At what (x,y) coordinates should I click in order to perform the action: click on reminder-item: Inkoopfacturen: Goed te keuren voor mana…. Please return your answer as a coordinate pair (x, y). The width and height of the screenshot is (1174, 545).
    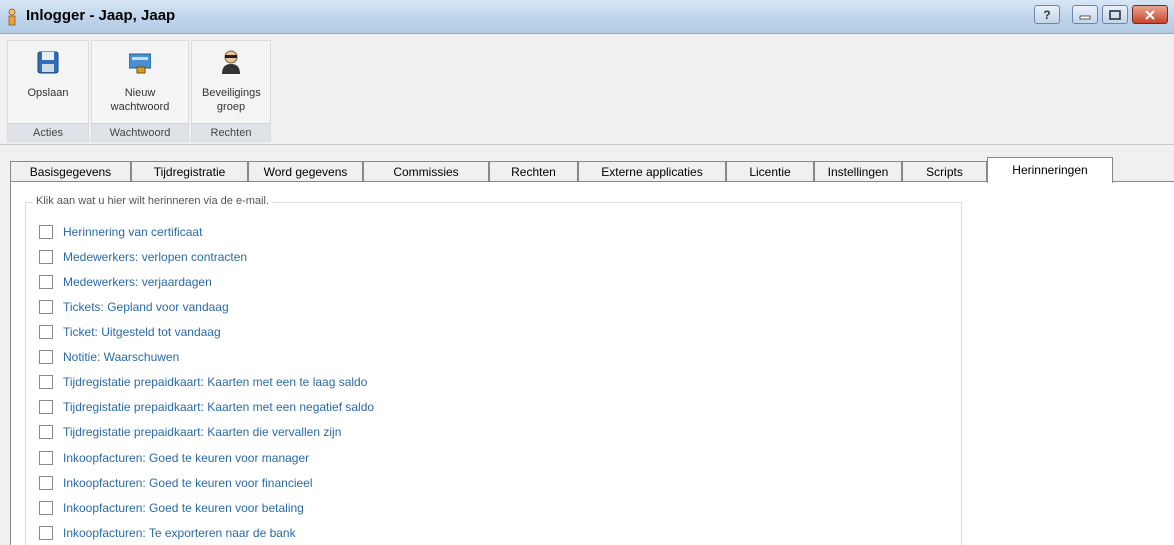
    Looking at the image, I should click on (174, 458).